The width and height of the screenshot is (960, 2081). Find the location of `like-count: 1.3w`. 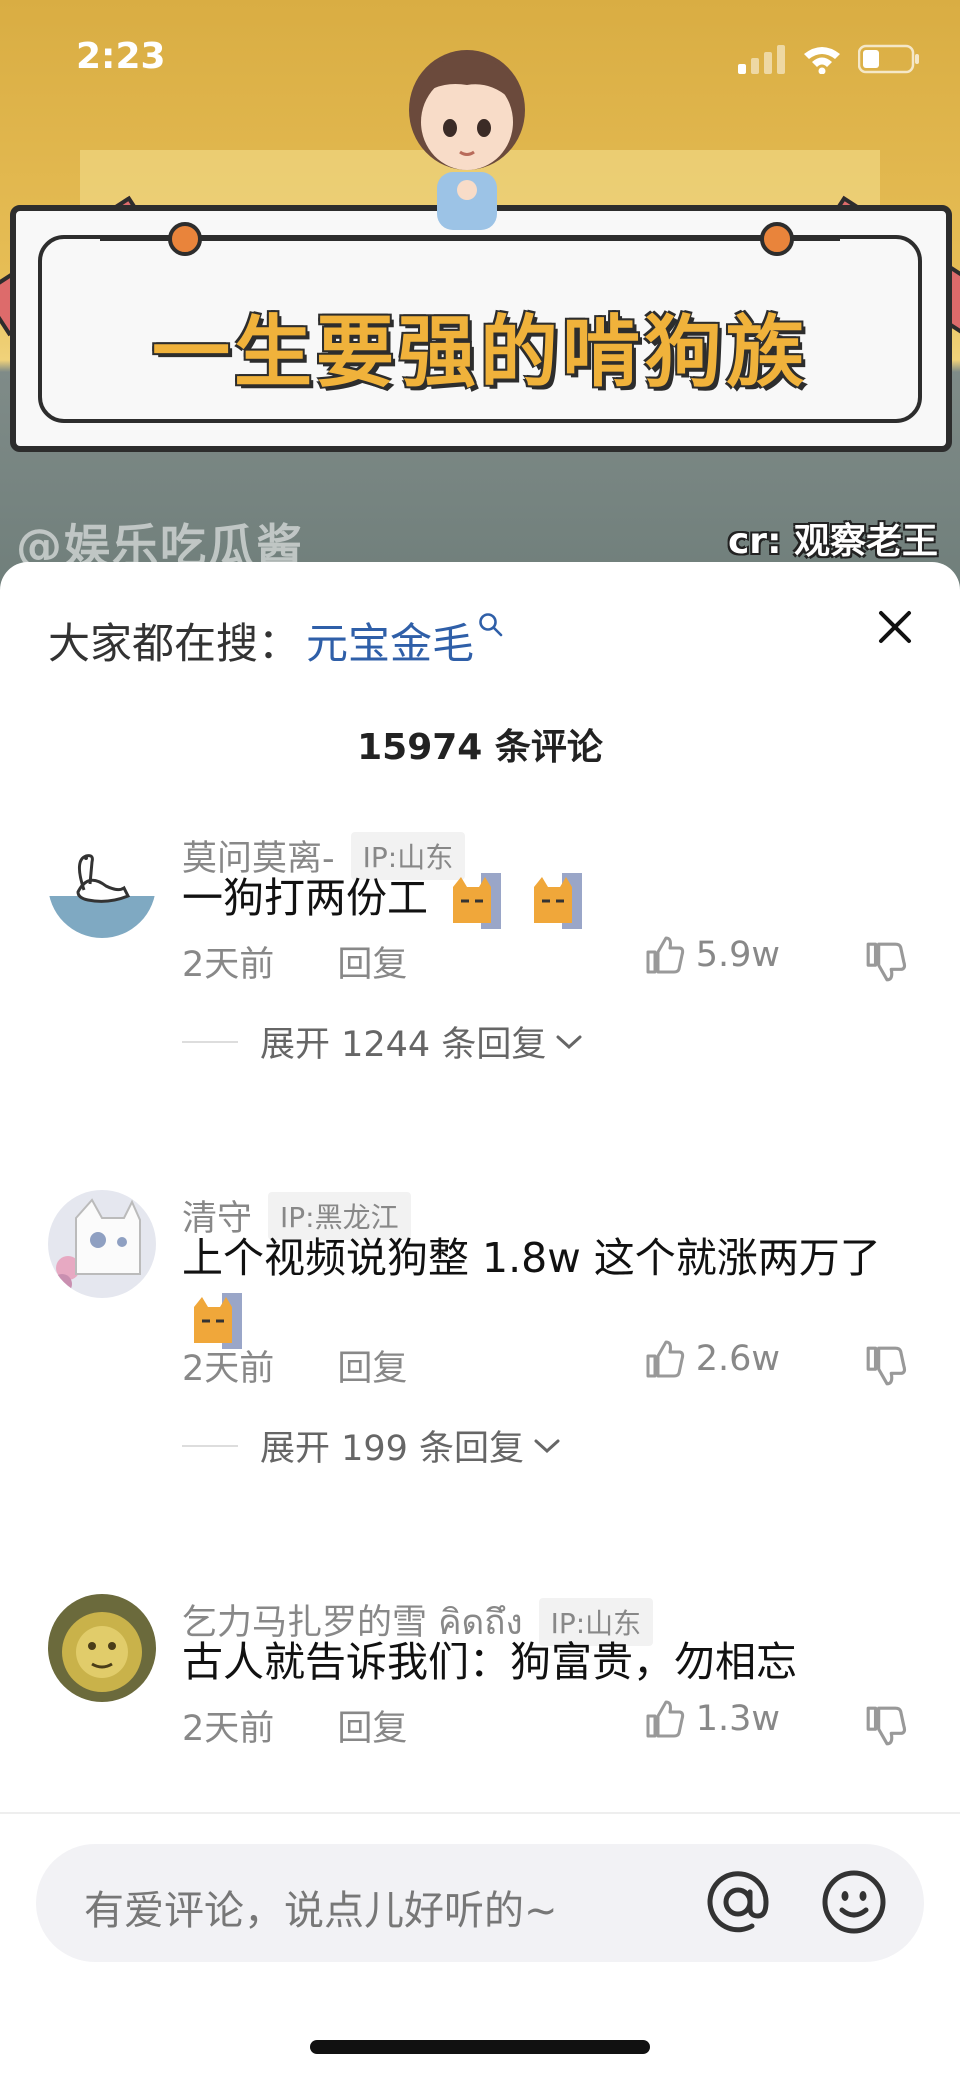

like-count: 1.3w is located at coordinates (737, 1719).